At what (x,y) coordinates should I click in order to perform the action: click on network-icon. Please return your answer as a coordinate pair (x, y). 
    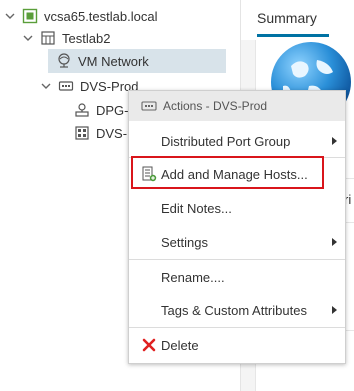
    Looking at the image, I should click on (64, 61).